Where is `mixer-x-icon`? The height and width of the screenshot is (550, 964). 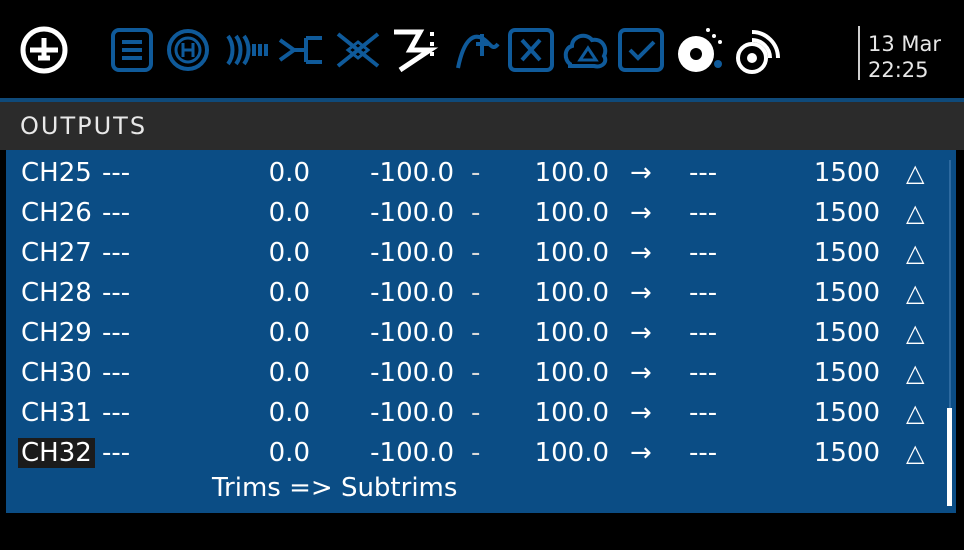
mixer-x-icon is located at coordinates (358, 50).